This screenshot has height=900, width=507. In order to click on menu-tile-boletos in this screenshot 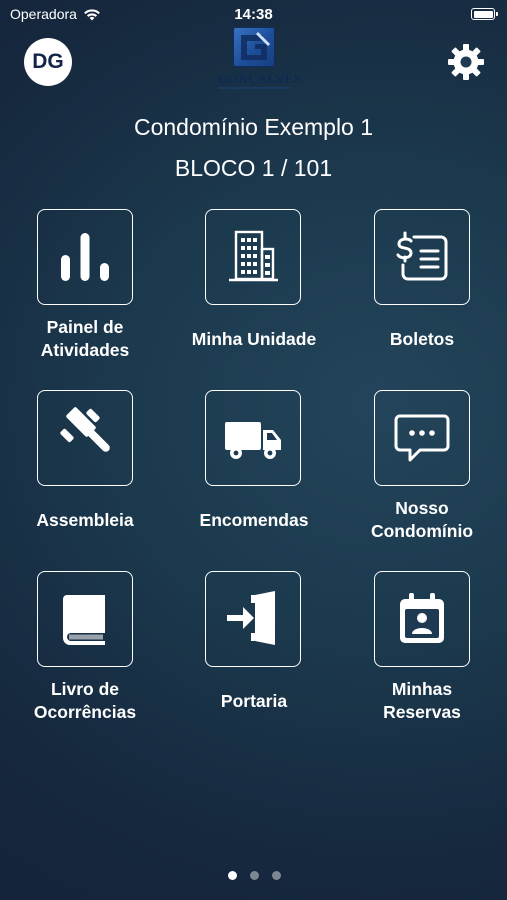, I will do `click(422, 257)`.